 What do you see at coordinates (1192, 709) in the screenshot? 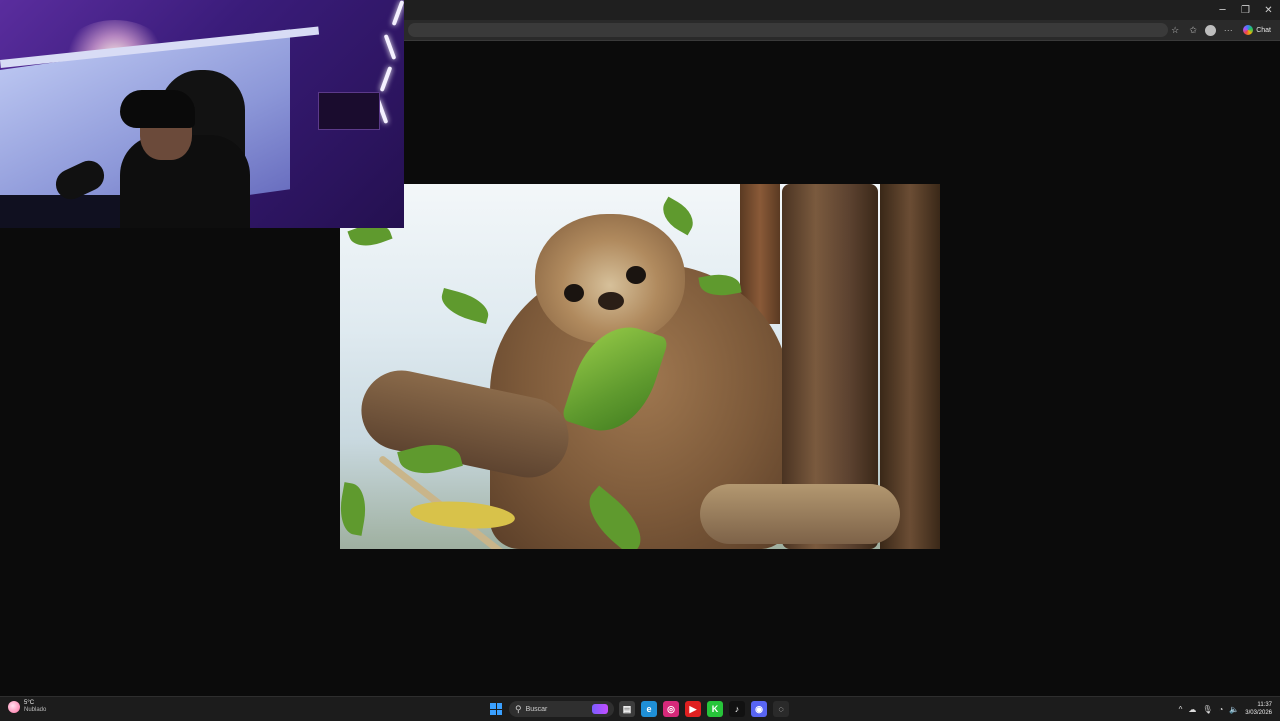
I see `onedrive-icon: ☁` at bounding box center [1192, 709].